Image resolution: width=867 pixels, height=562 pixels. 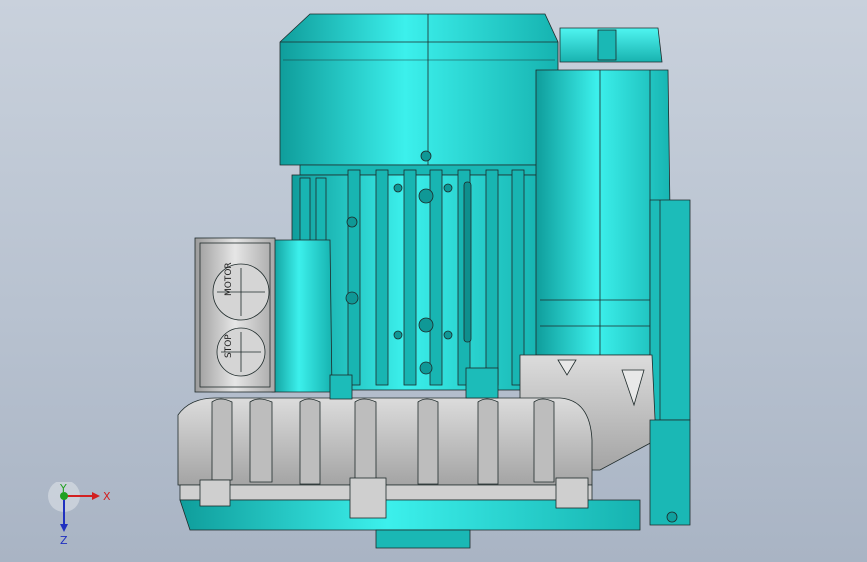 What do you see at coordinates (79, 514) in the screenshot?
I see `coordinate-triad: X Y Z` at bounding box center [79, 514].